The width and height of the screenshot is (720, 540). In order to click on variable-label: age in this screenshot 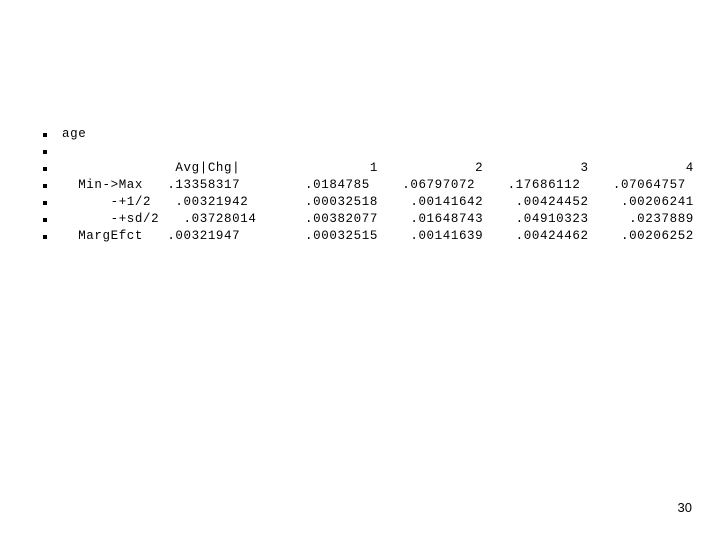, I will do `click(74, 134)`.